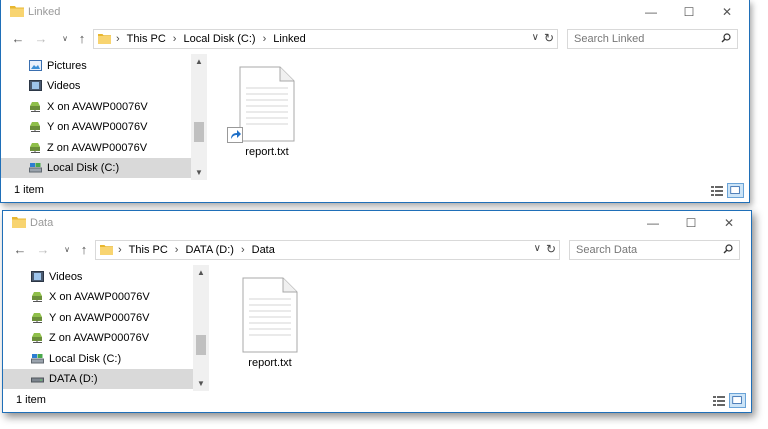 The width and height of the screenshot is (768, 429). What do you see at coordinates (652, 39) in the screenshot?
I see `search-box: Search Linked` at bounding box center [652, 39].